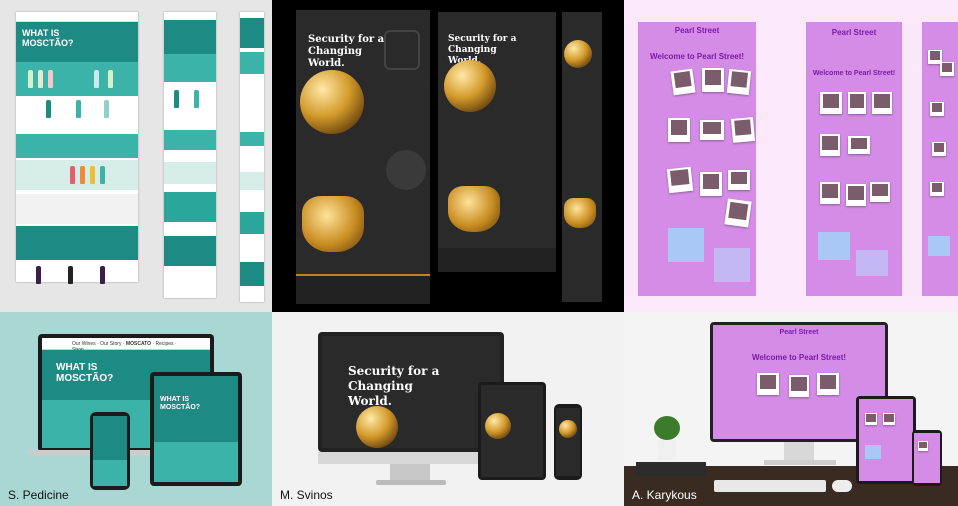  I want to click on moscato-mobile-page, so click(252, 157).